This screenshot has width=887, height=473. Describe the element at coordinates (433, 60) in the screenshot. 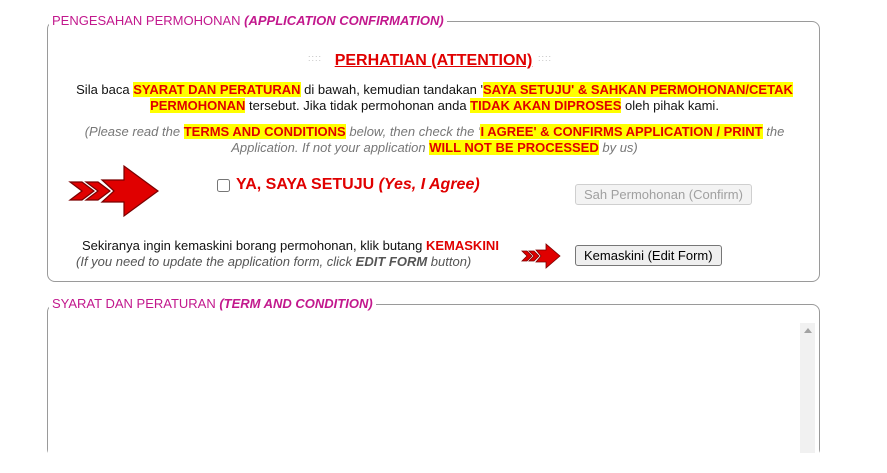

I see `attention-title: PERHATIAN (ATTENTION)` at that location.